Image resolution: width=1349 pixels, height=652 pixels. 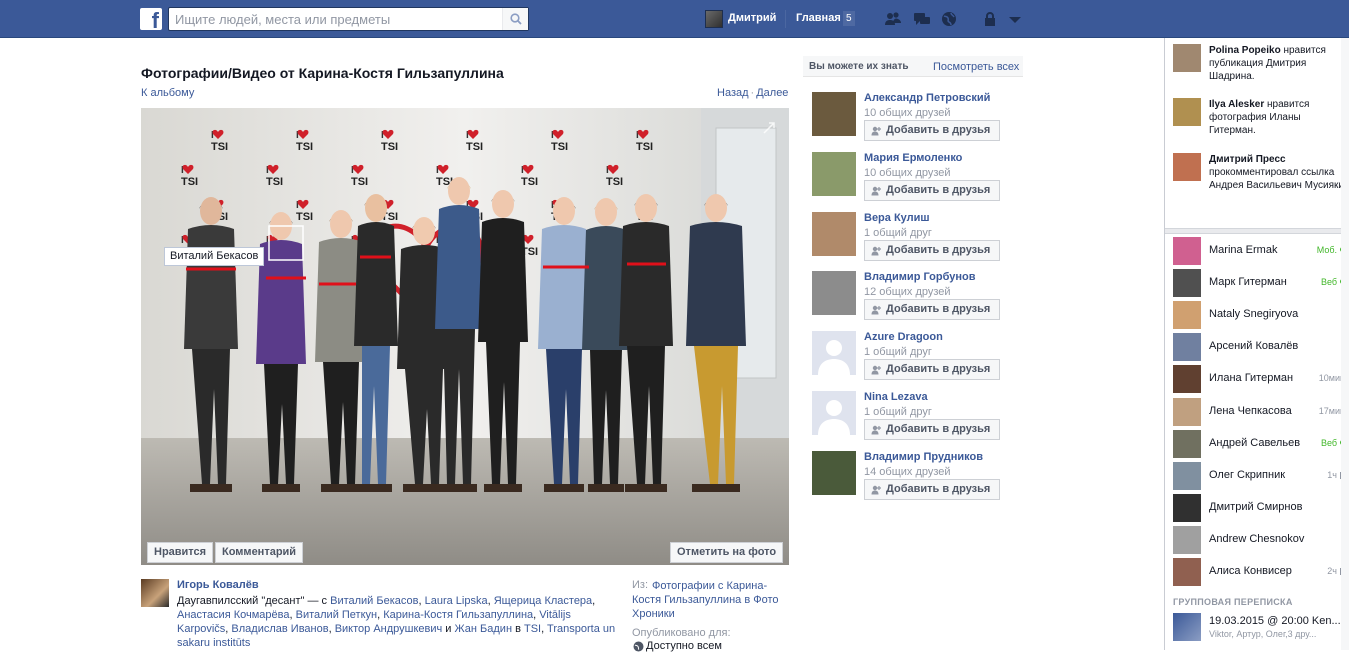 I want to click on like-button: Нравится, so click(x=180, y=552).